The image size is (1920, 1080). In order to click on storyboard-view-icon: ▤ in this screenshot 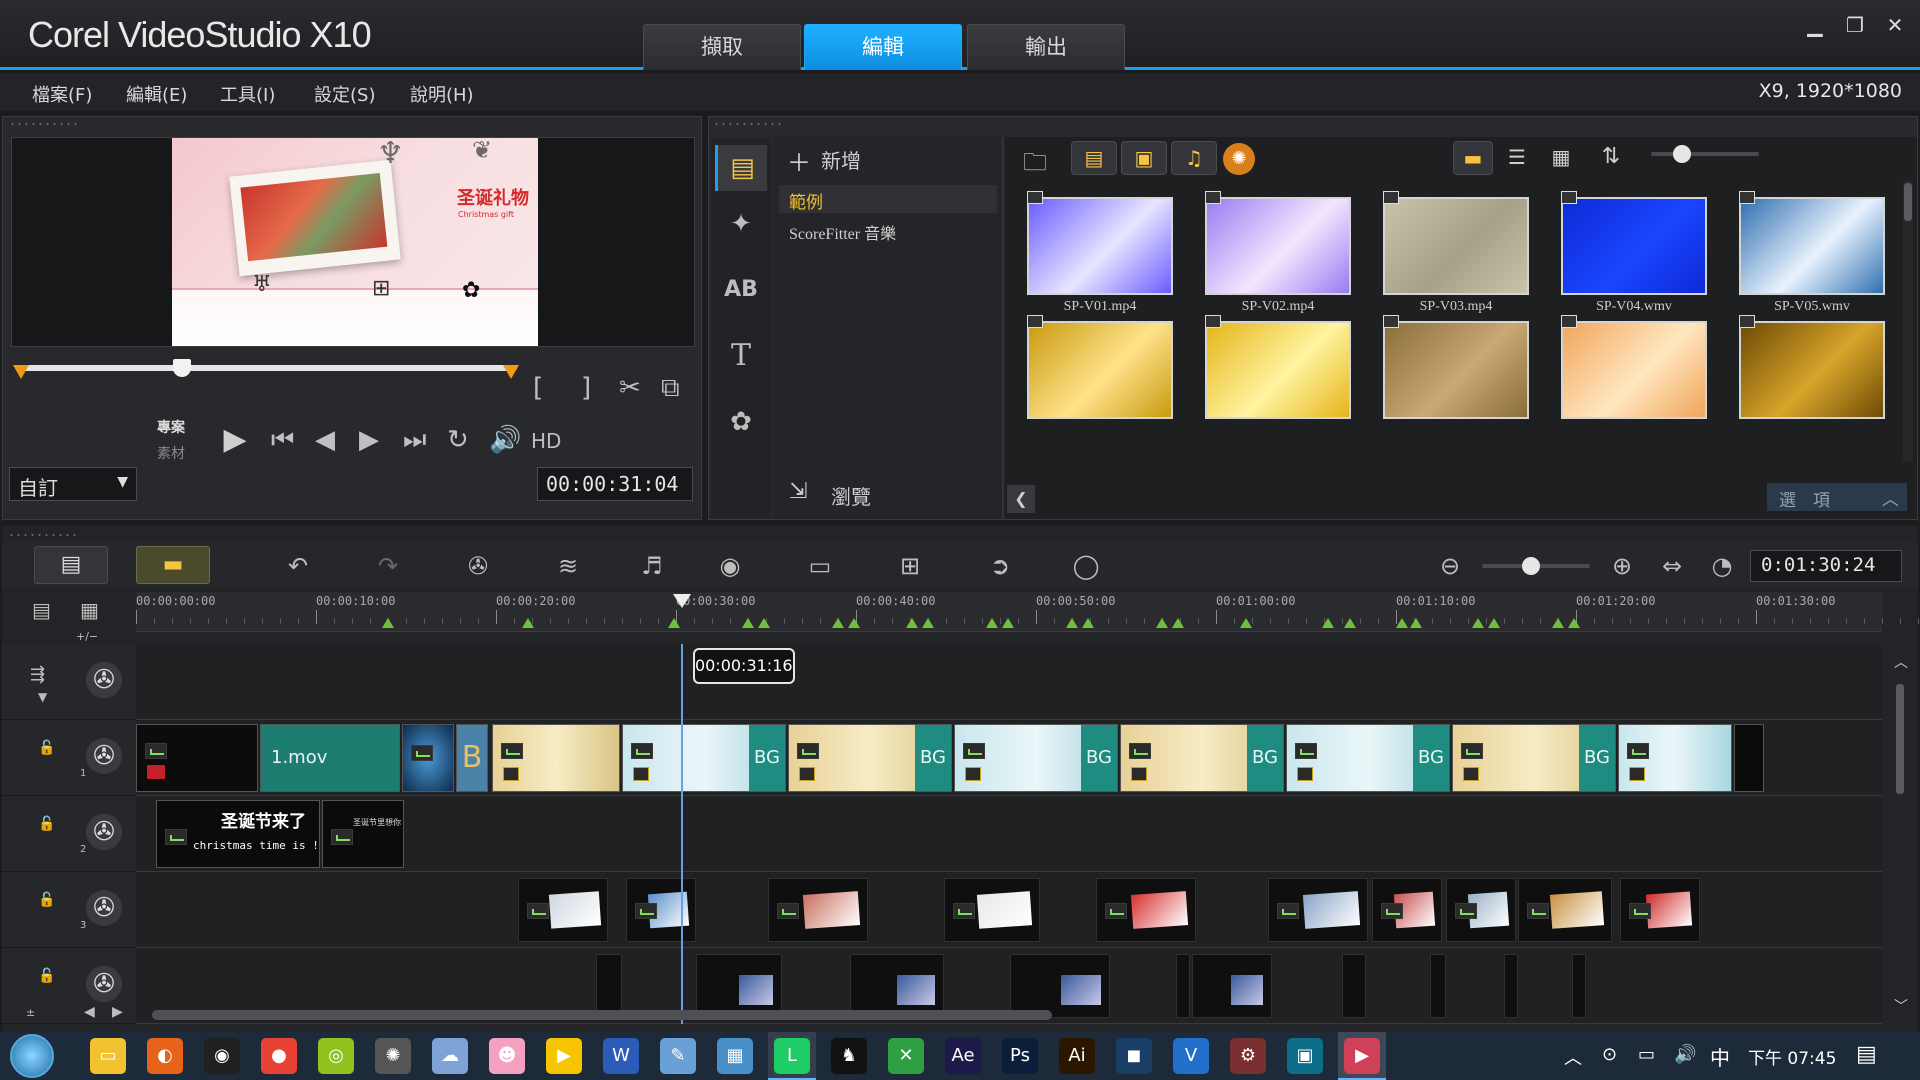, I will do `click(71, 565)`.